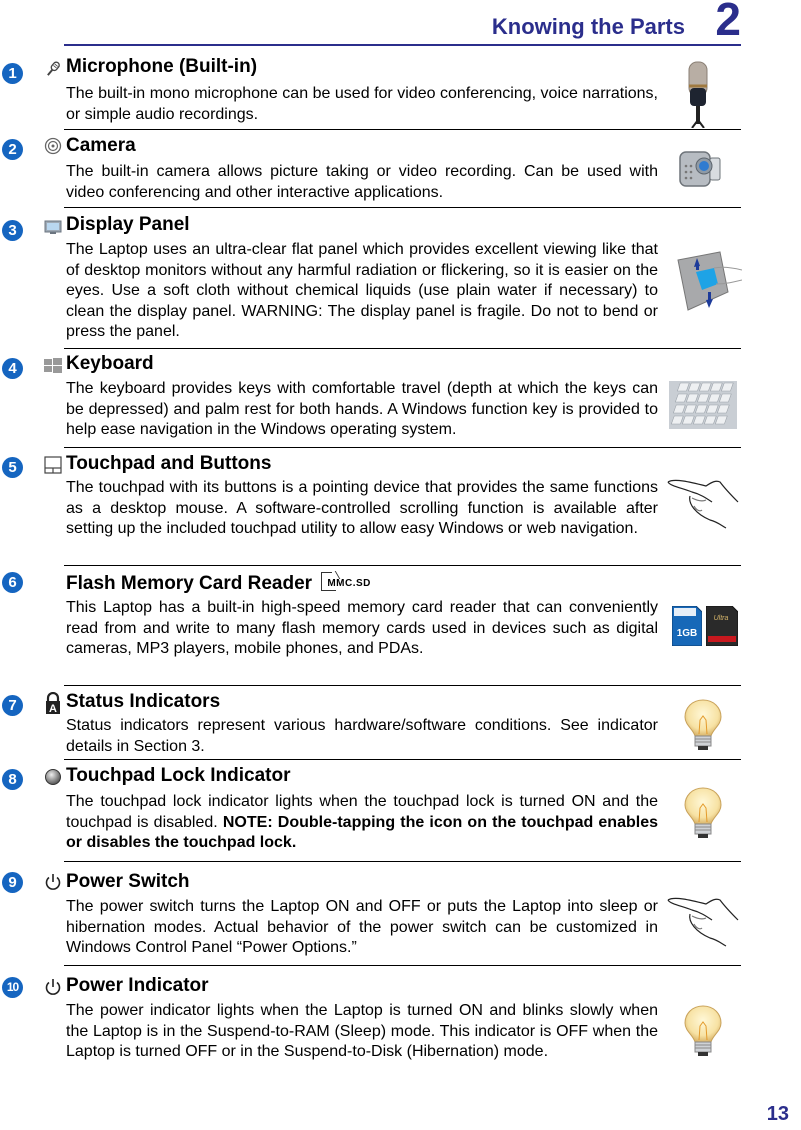 The height and width of the screenshot is (1130, 801). I want to click on display-panel-picture, so click(709, 281).